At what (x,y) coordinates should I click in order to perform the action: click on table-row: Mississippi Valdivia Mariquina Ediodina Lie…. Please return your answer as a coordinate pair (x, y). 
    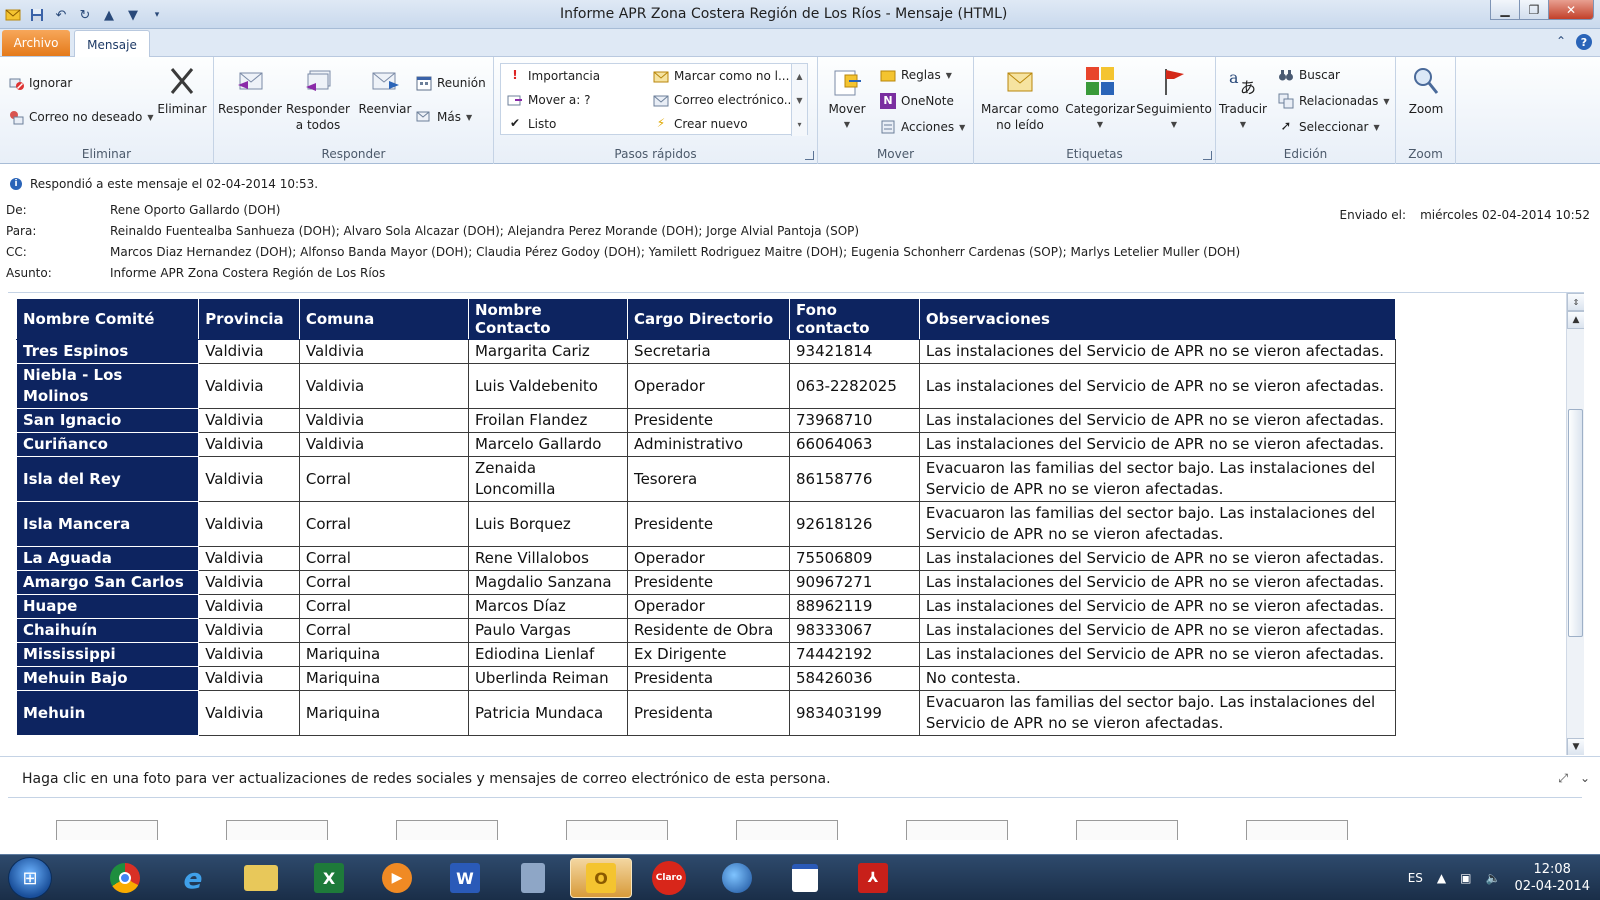
    Looking at the image, I should click on (706, 654).